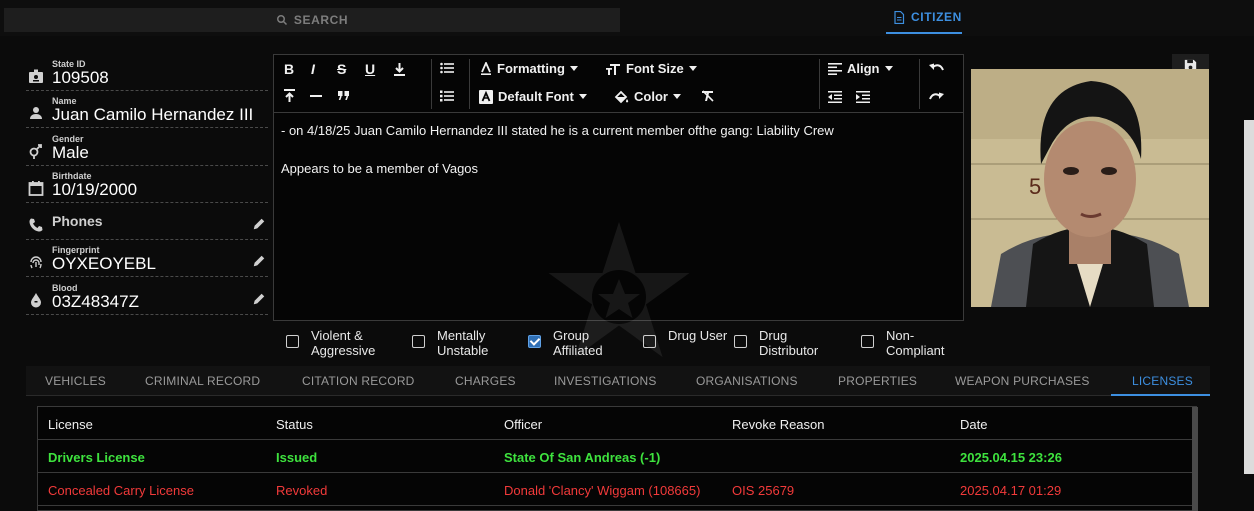 This screenshot has width=1254, height=511. I want to click on search-icon, so click(281, 20).